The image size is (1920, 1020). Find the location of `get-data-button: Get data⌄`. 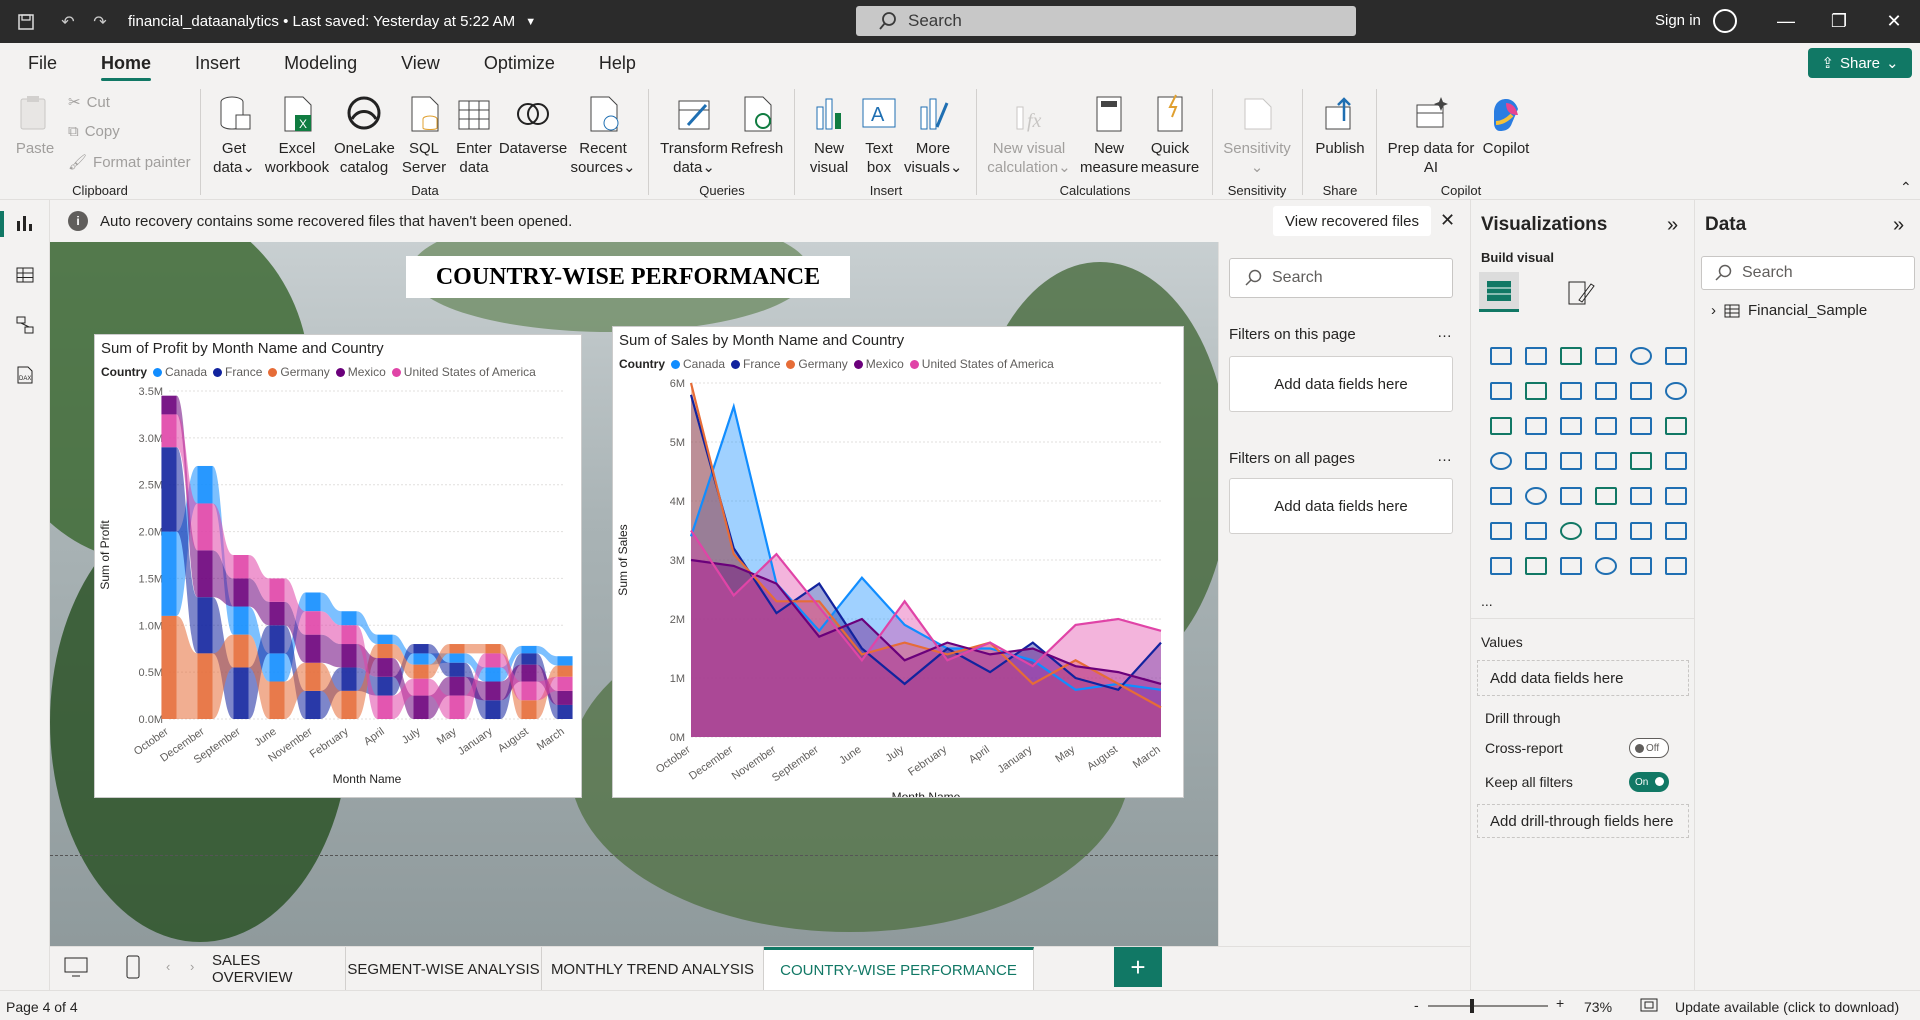

get-data-button: Get data⌄ is located at coordinates (234, 135).